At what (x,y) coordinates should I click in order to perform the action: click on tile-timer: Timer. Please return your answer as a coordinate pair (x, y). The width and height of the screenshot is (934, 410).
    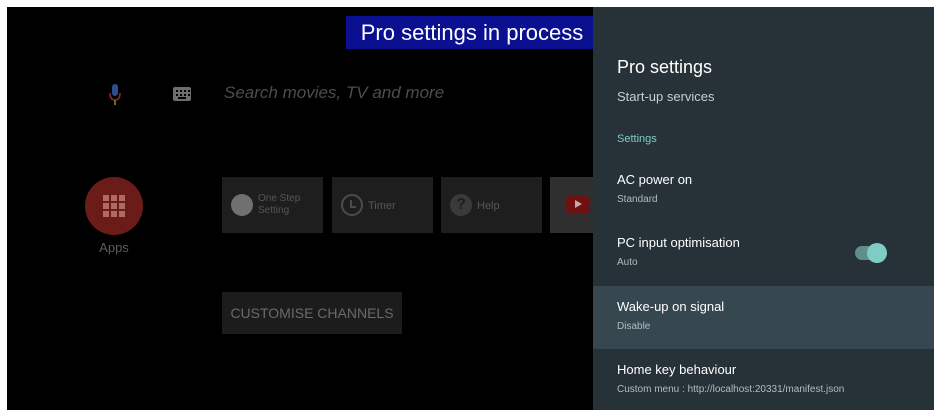
    Looking at the image, I should click on (382, 205).